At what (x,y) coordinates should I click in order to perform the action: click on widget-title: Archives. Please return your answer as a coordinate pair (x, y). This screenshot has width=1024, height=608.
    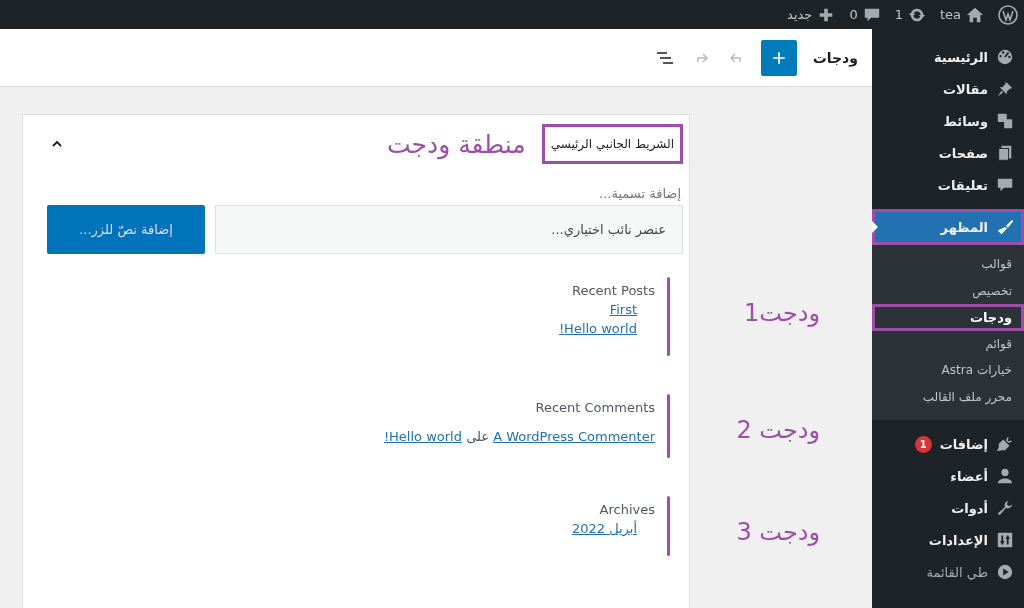
    Looking at the image, I should click on (626, 509).